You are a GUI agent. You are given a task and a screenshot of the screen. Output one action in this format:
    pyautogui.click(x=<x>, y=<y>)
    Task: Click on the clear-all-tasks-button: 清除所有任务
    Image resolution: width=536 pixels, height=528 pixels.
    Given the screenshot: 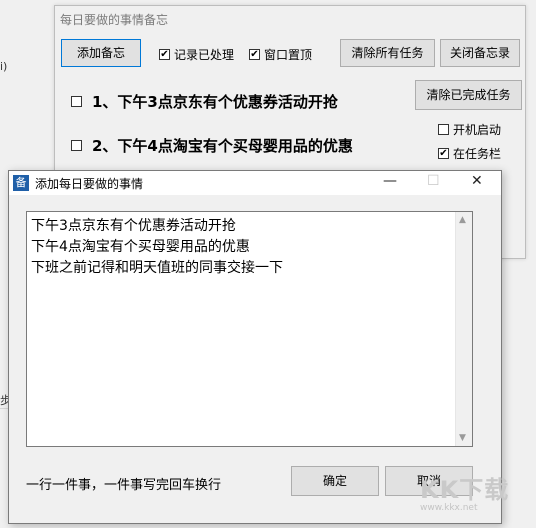 What is the action you would take?
    pyautogui.click(x=387, y=53)
    